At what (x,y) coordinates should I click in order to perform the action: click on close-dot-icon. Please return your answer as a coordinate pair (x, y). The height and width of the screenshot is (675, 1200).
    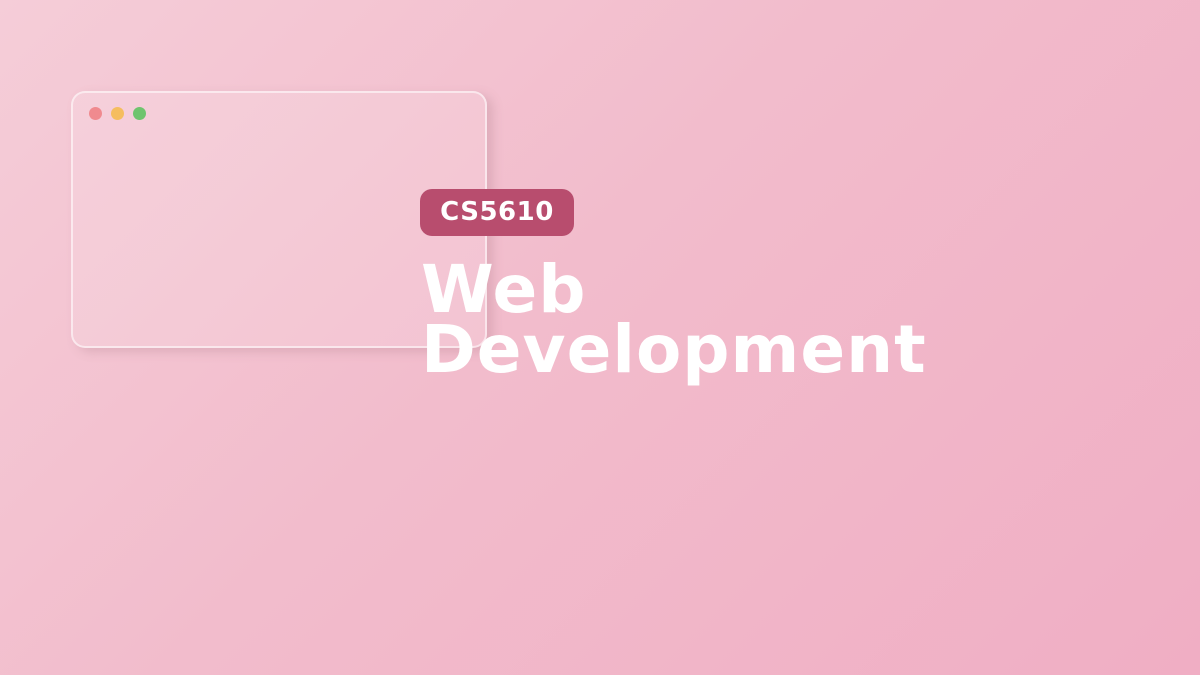
    Looking at the image, I should click on (95, 113).